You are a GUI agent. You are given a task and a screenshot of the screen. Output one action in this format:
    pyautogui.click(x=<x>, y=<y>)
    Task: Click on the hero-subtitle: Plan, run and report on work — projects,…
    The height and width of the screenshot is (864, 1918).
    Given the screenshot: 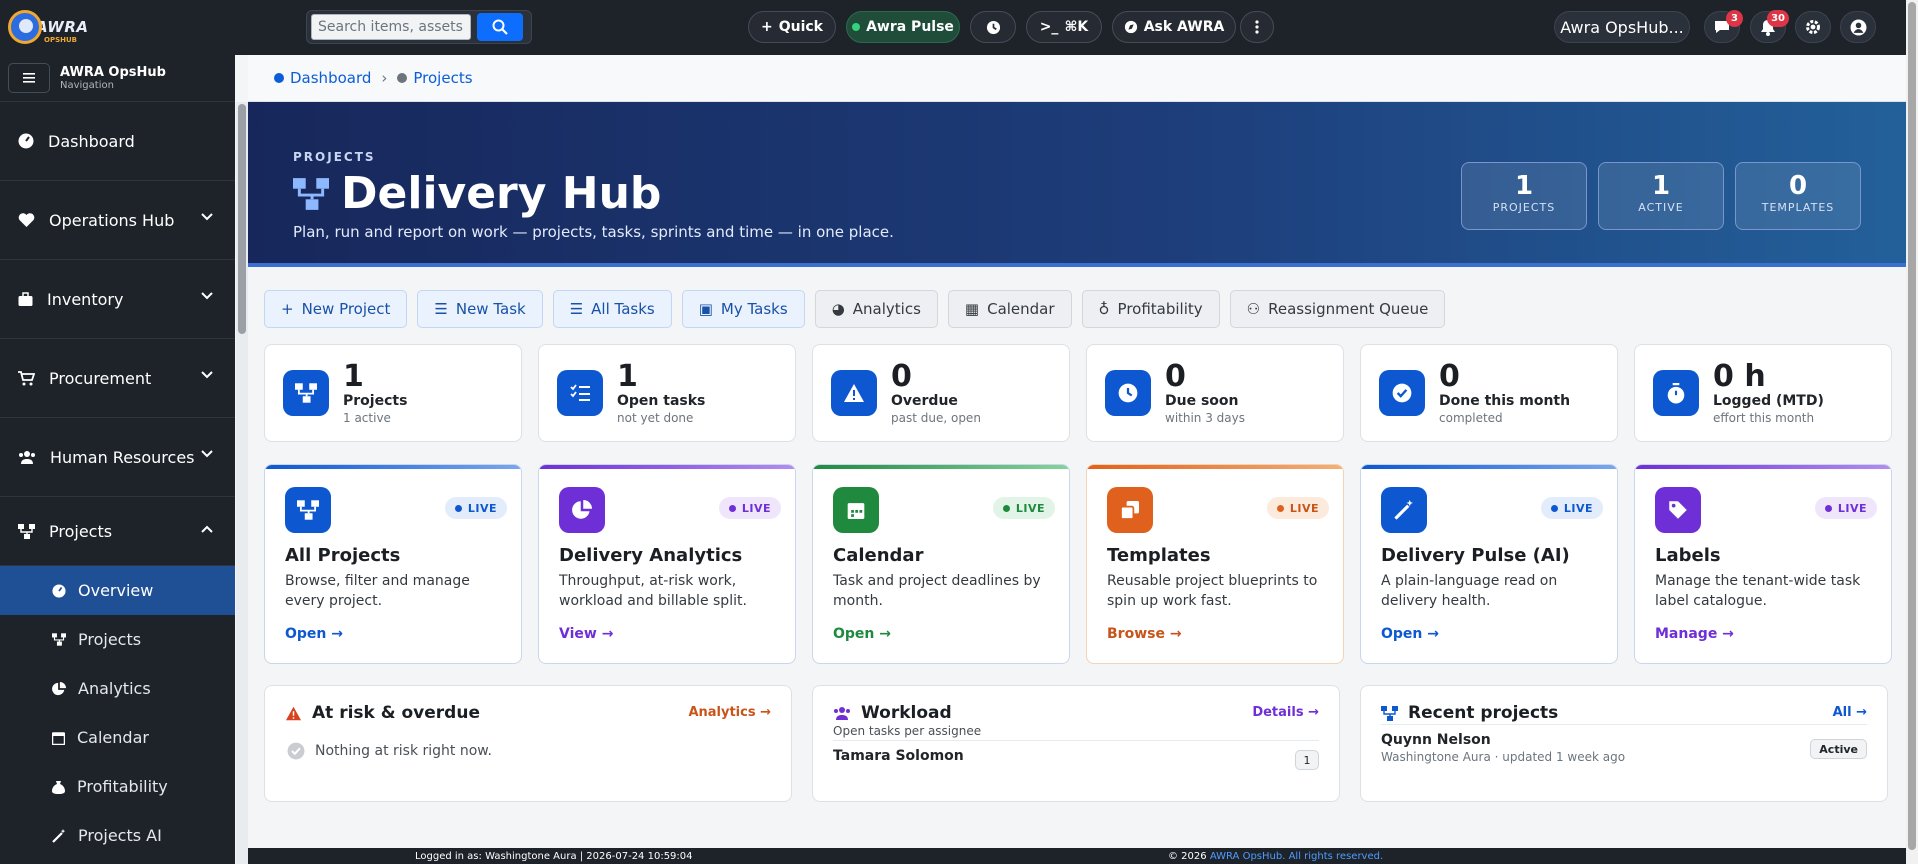 What is the action you would take?
    pyautogui.click(x=593, y=232)
    